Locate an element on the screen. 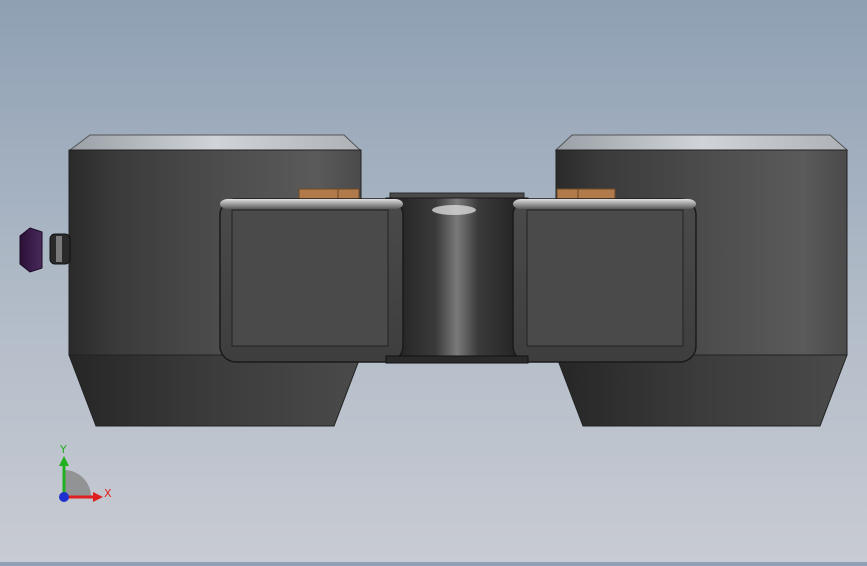 This screenshot has height=566, width=867. triad-y-label: Y is located at coordinates (63, 449).